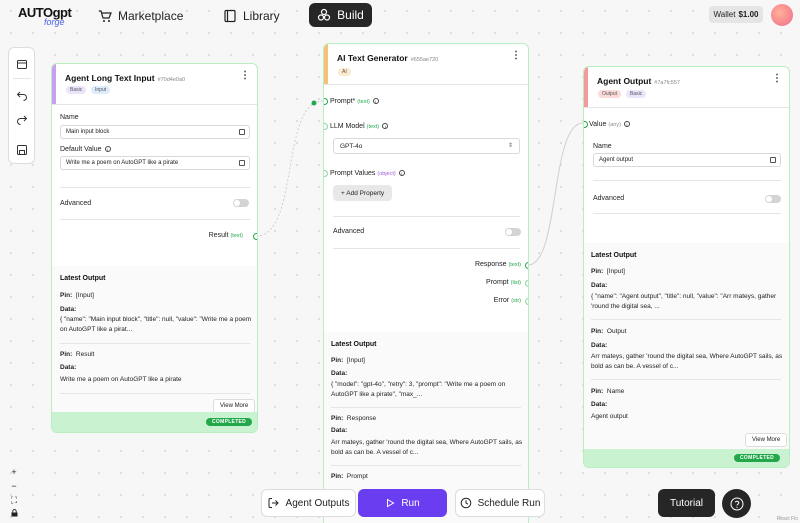 This screenshot has height=523, width=800. I want to click on latest-output-heading: Latest Output, so click(354, 344).